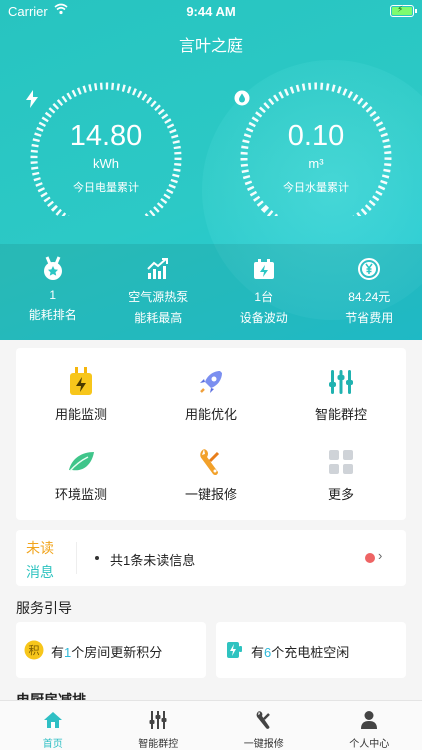 Image resolution: width=422 pixels, height=750 pixels. I want to click on tab-label: 首页, so click(52, 744).